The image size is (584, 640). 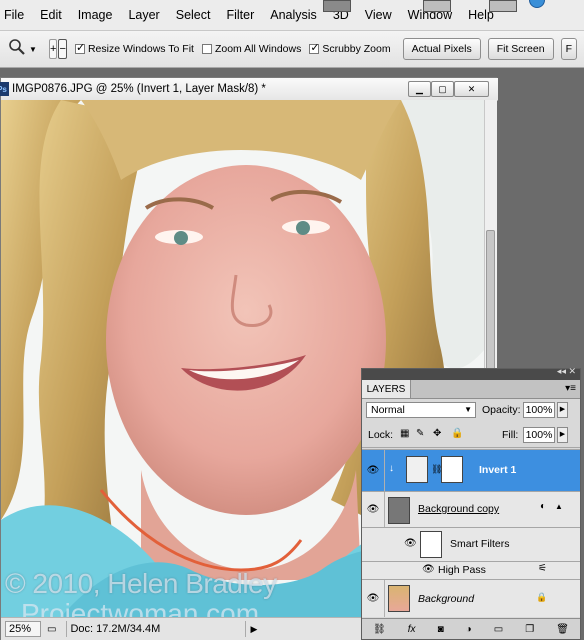 What do you see at coordinates (23, 629) in the screenshot?
I see `zoom-level-field: 25%` at bounding box center [23, 629].